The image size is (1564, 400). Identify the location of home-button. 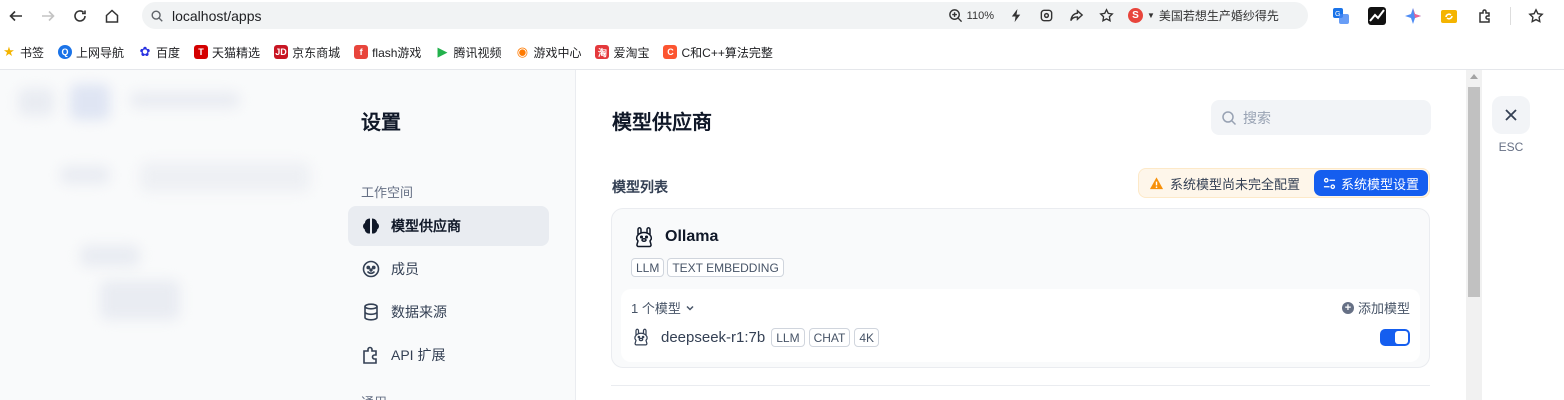
(112, 16).